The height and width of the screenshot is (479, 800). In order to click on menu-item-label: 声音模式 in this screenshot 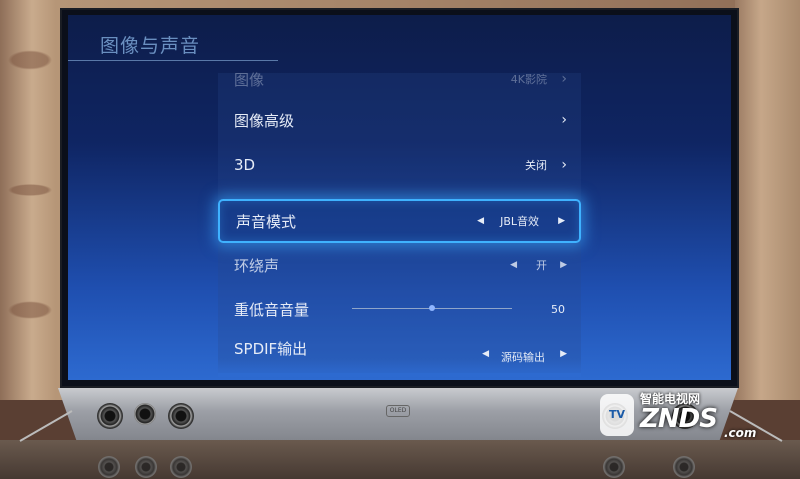, I will do `click(266, 221)`.